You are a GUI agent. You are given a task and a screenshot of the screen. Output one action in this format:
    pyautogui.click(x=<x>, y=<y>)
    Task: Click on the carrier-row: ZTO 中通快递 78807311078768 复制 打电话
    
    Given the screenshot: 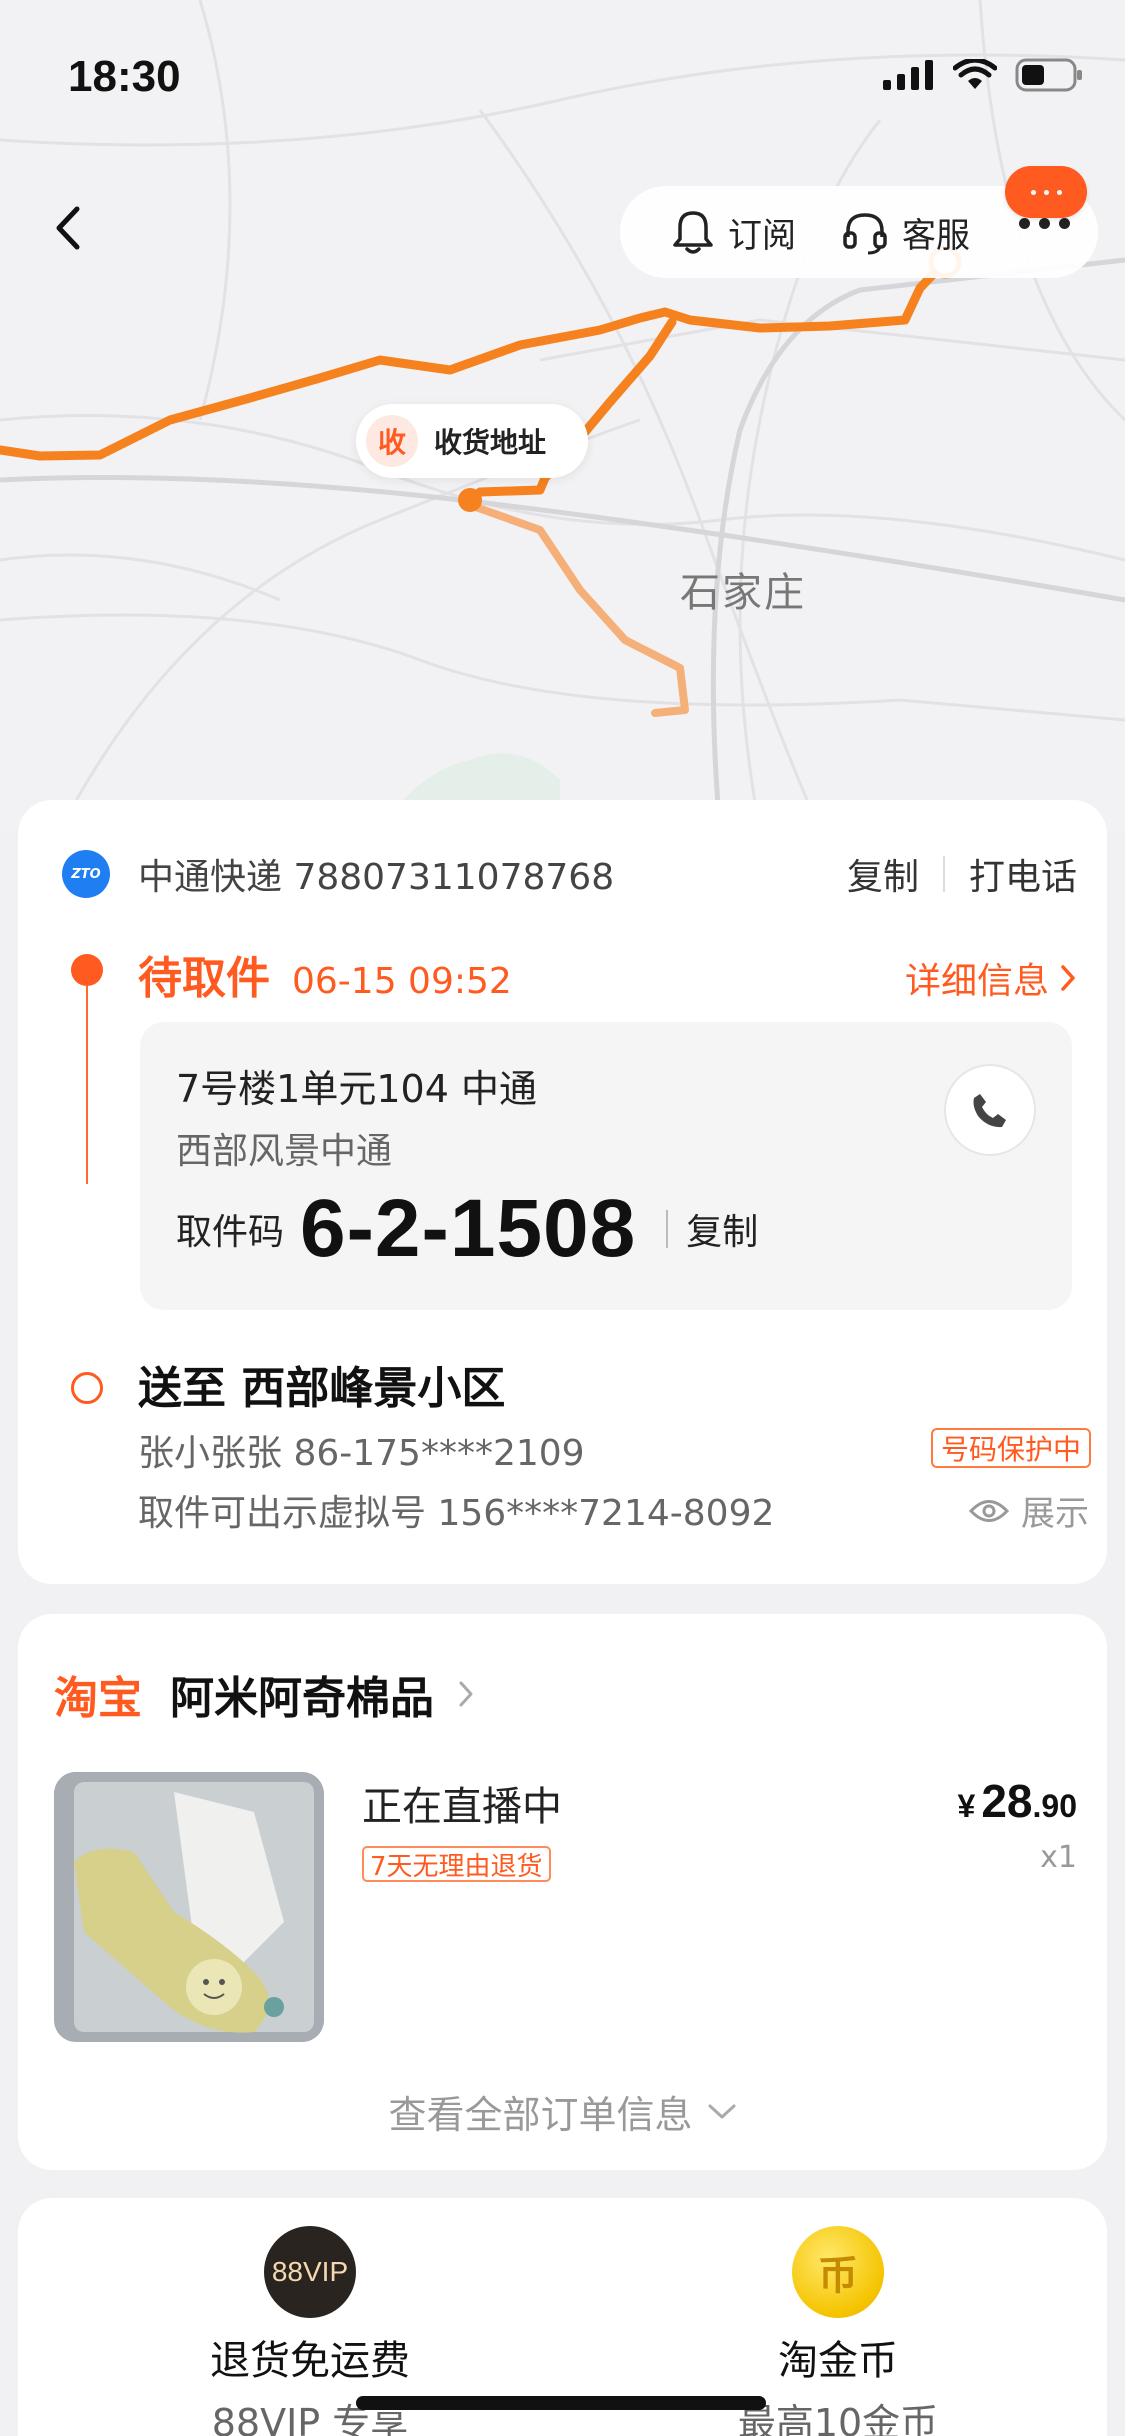 What is the action you would take?
    pyautogui.click(x=569, y=874)
    